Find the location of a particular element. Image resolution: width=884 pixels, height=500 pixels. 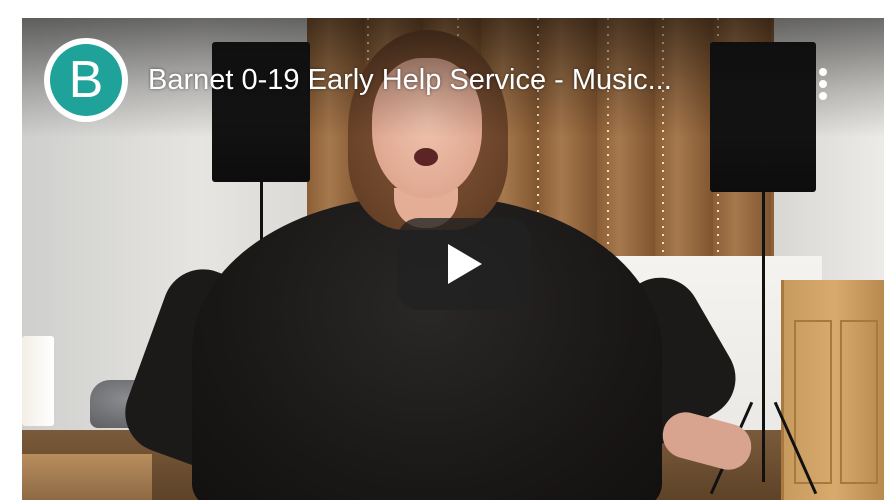

speaker-stand-right is located at coordinates (763, 337).